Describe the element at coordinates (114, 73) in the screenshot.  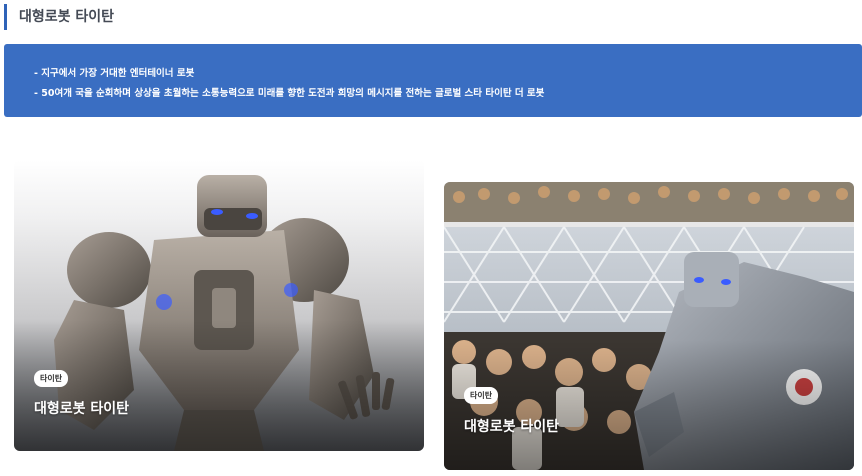
I see `info-line-1: - 지구에서 가장 거대한 엔터테이너 로봇` at that location.